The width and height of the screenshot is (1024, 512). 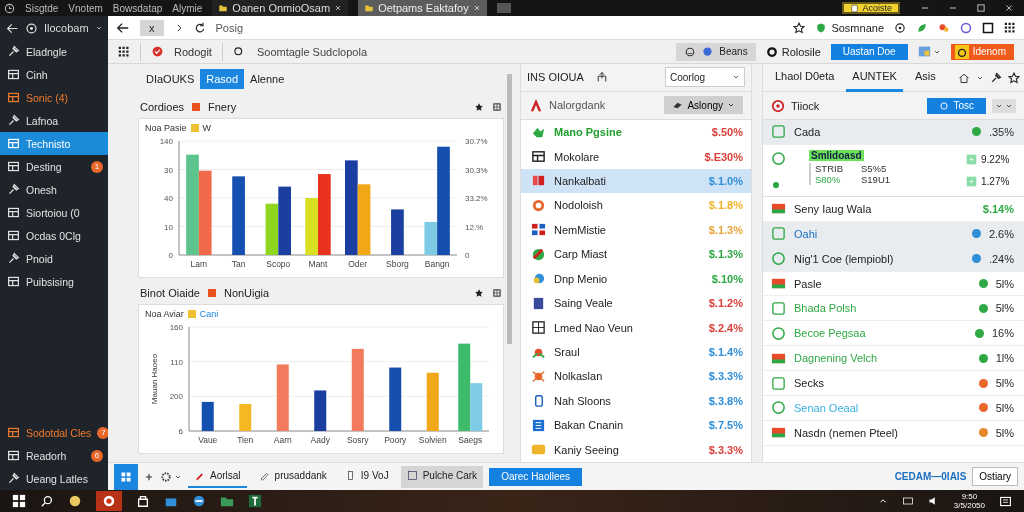 I want to click on sidebar-item: Readorh 6, so click(x=54, y=455).